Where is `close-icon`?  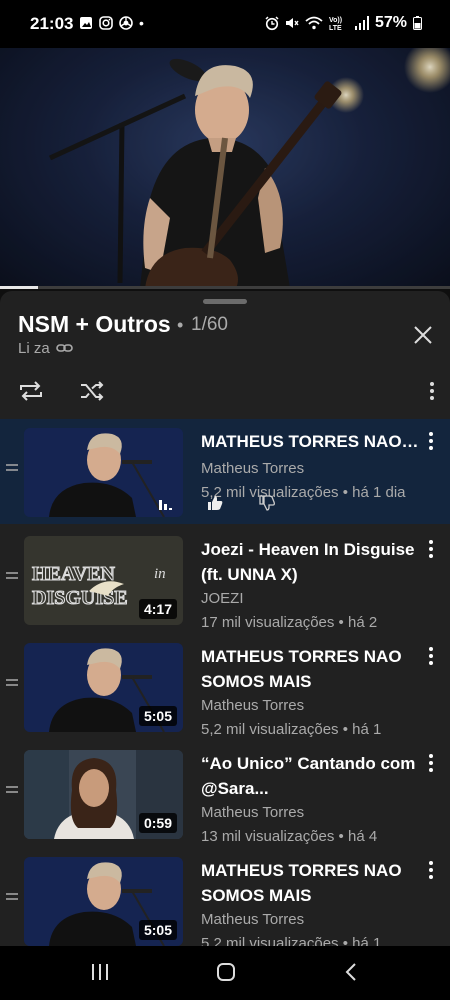 close-icon is located at coordinates (423, 335).